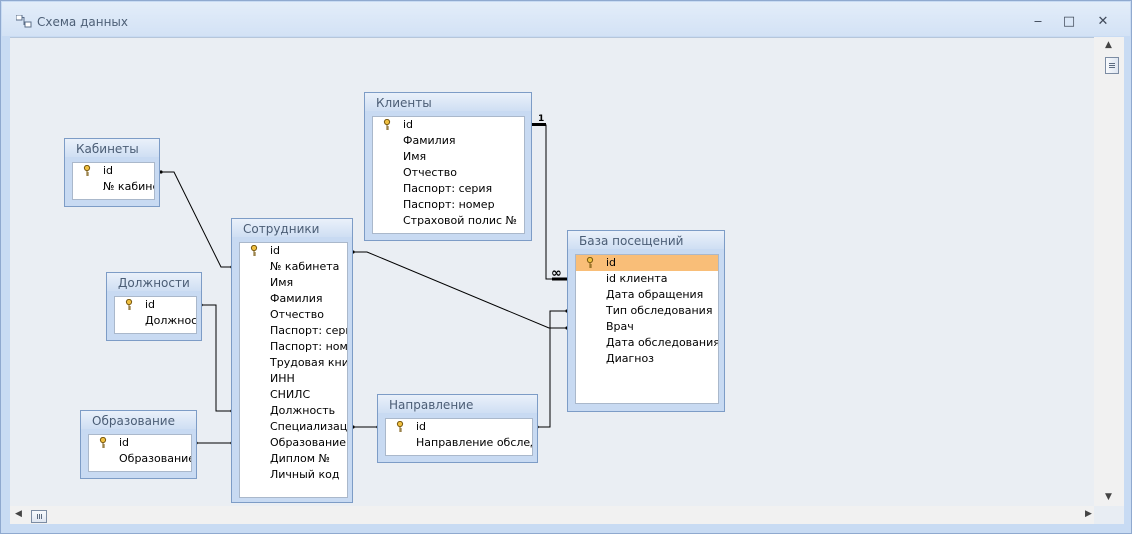 This screenshot has width=1132, height=534. Describe the element at coordinates (83, 22) in the screenshot. I see `window-title: Схема данных` at that location.